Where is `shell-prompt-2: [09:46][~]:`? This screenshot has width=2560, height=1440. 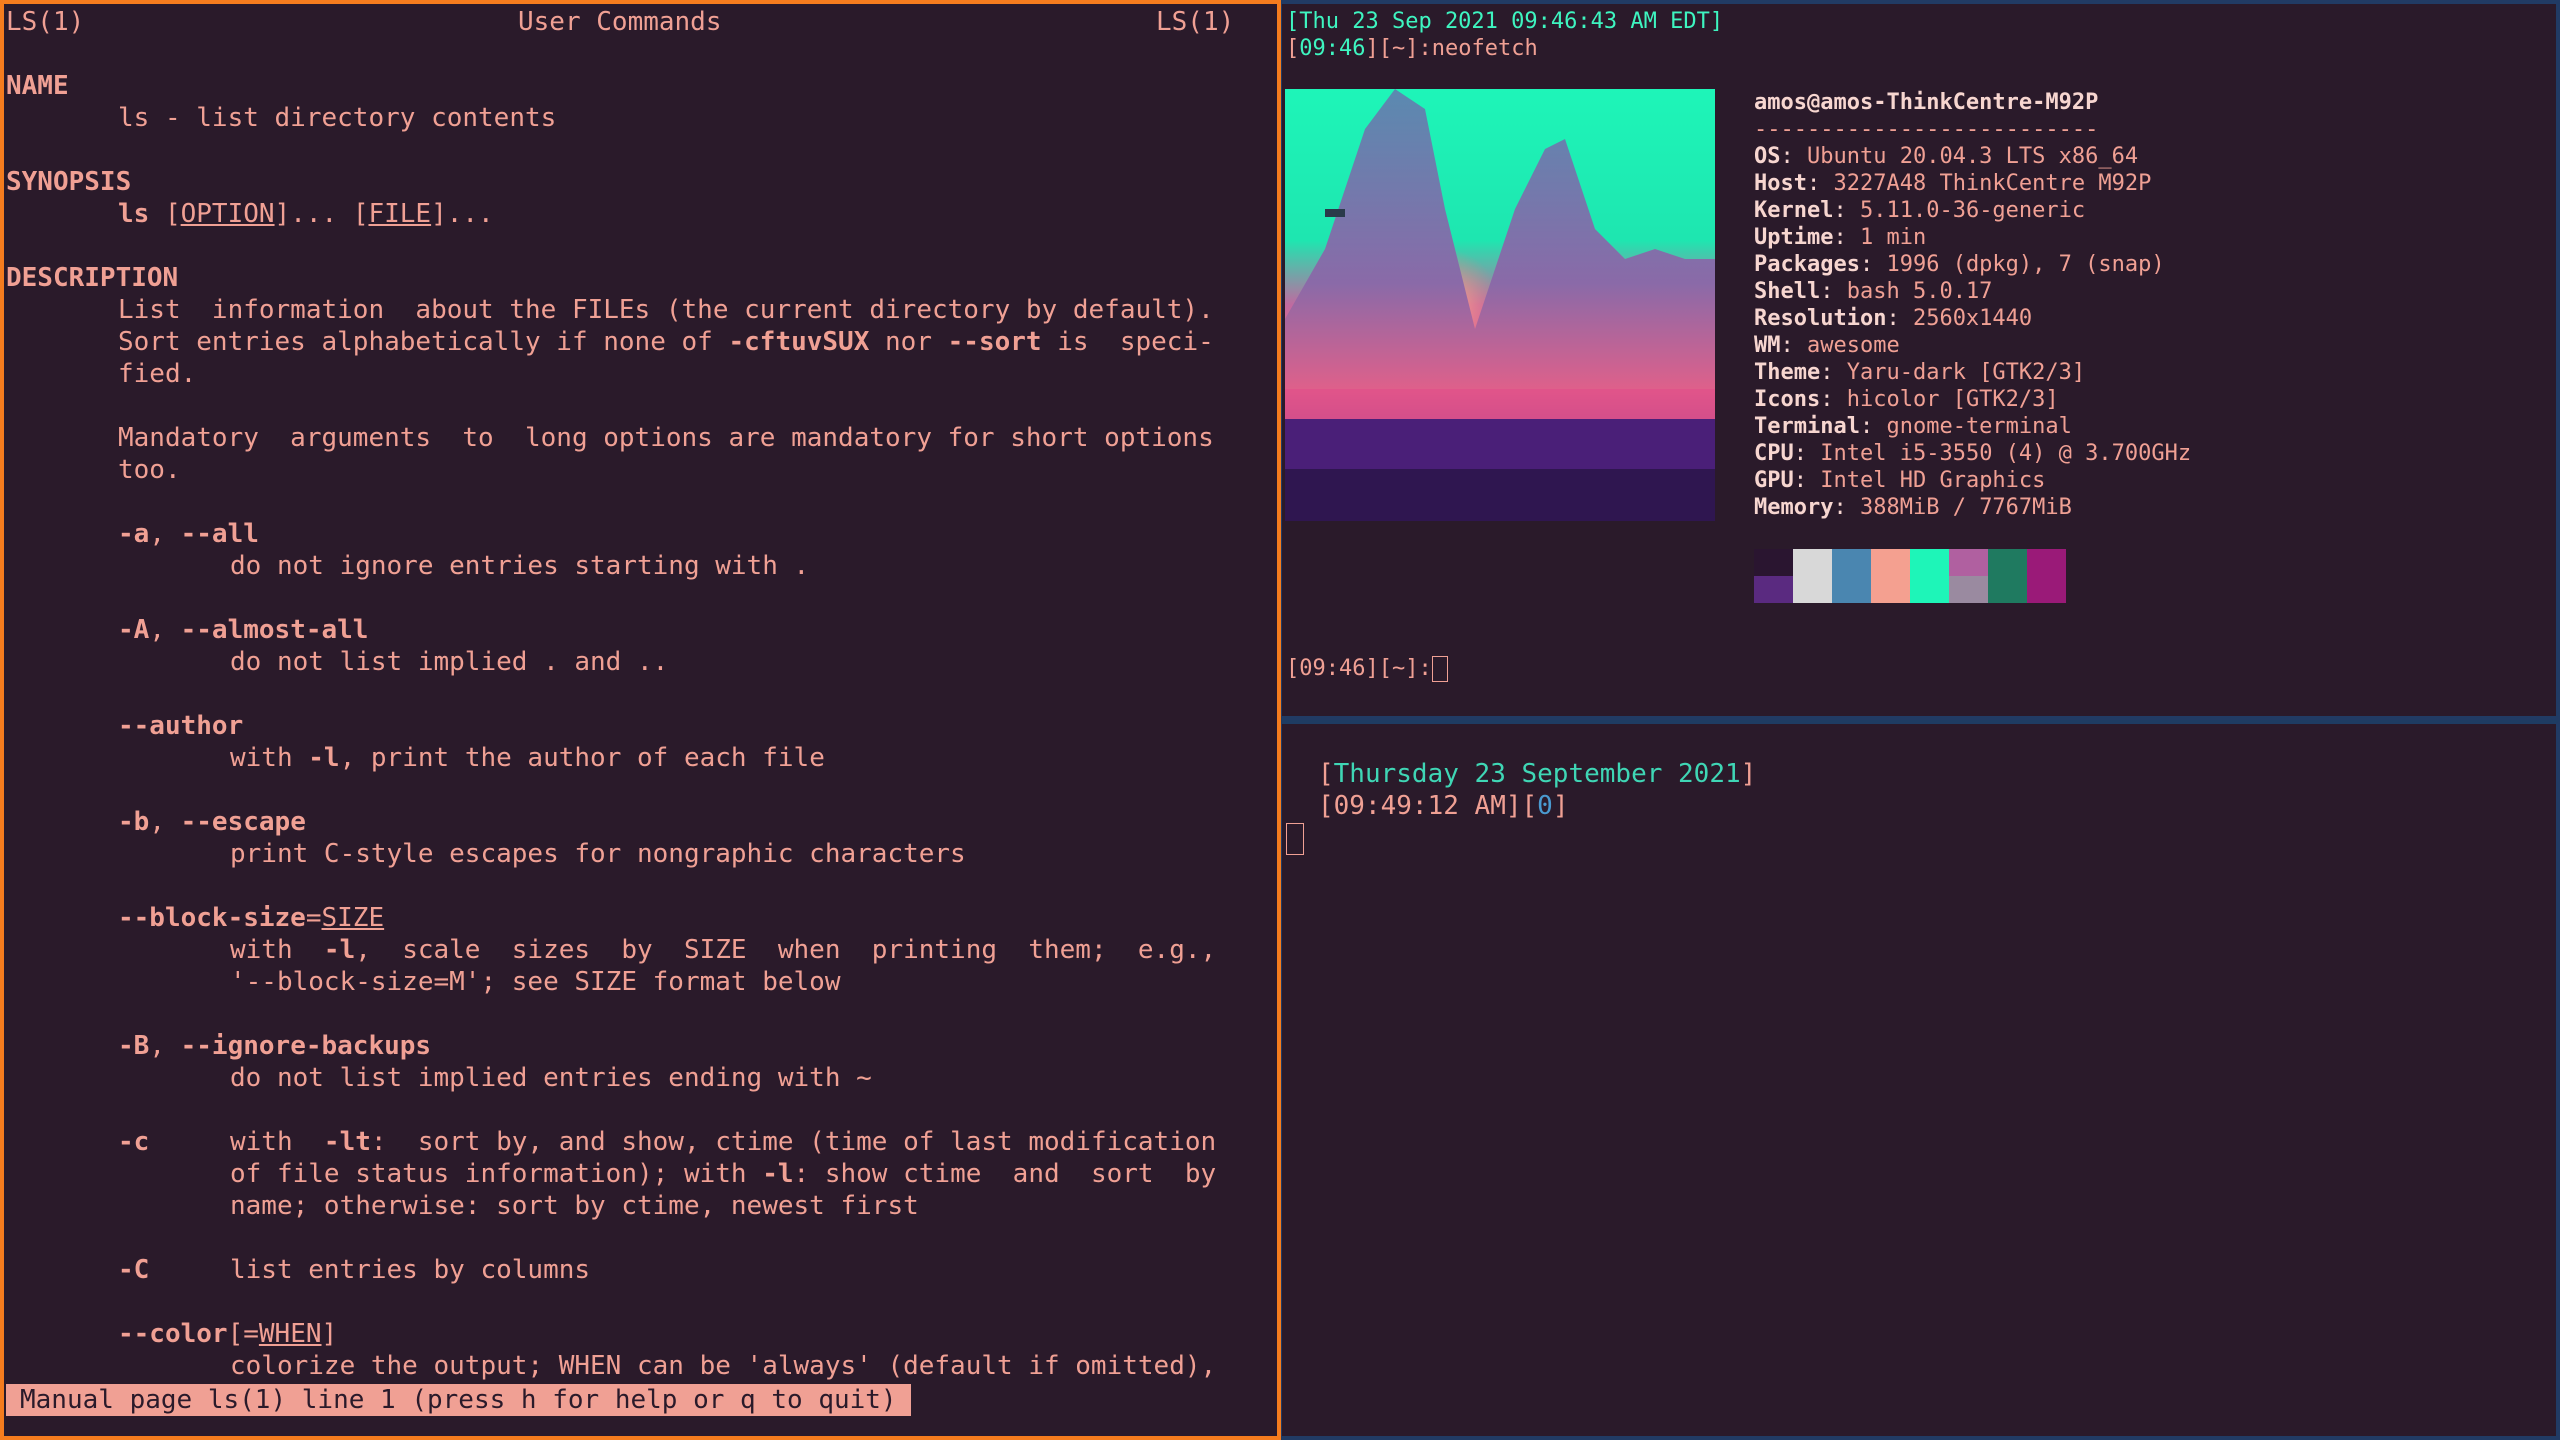 shell-prompt-2: [09:46][~]: is located at coordinates (1367, 668).